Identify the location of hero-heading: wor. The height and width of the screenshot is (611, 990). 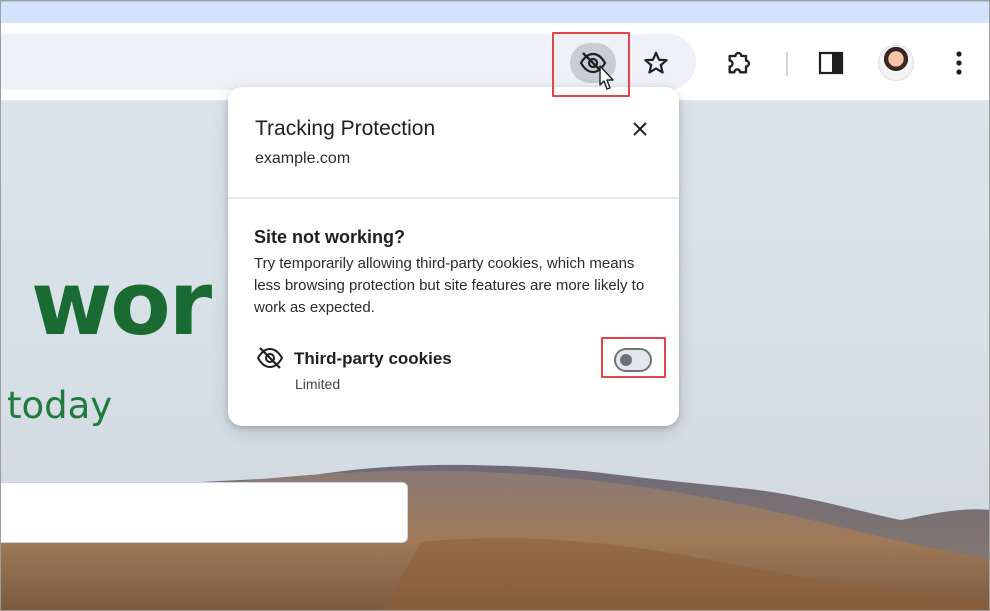
(121, 303).